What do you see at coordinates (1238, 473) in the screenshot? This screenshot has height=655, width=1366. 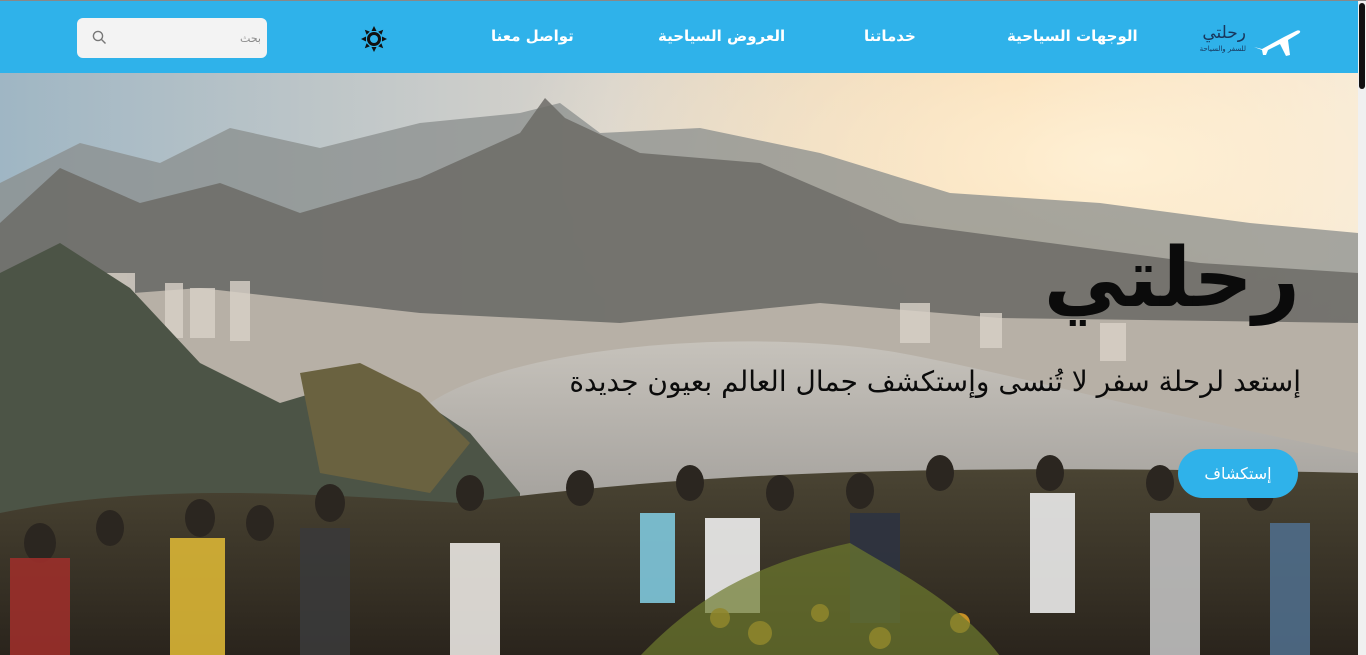 I see `explore-button: إستكشاف` at bounding box center [1238, 473].